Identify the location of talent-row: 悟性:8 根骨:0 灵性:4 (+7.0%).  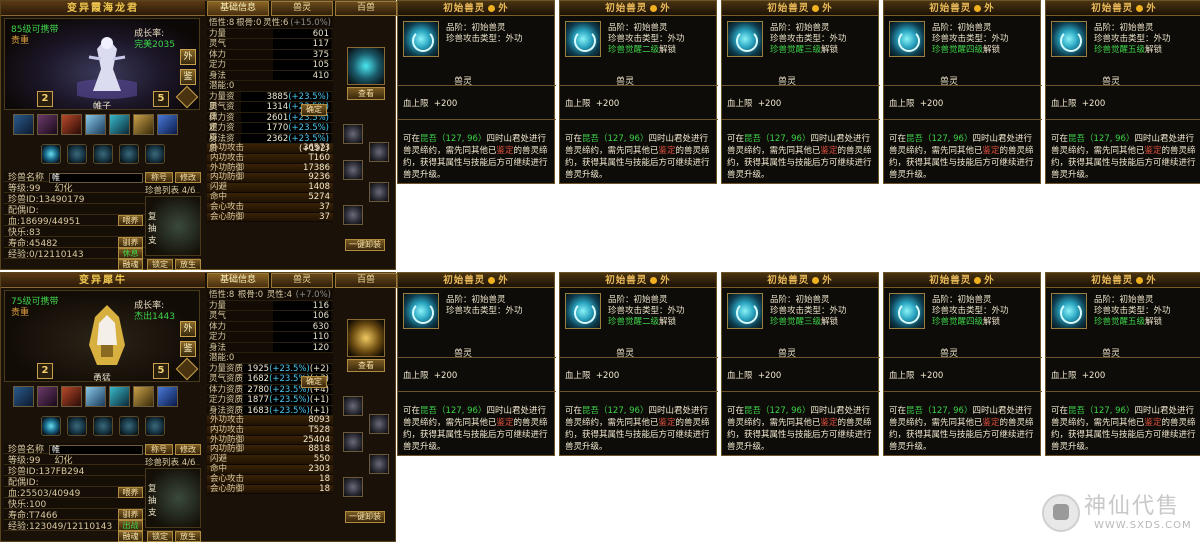
(270, 295).